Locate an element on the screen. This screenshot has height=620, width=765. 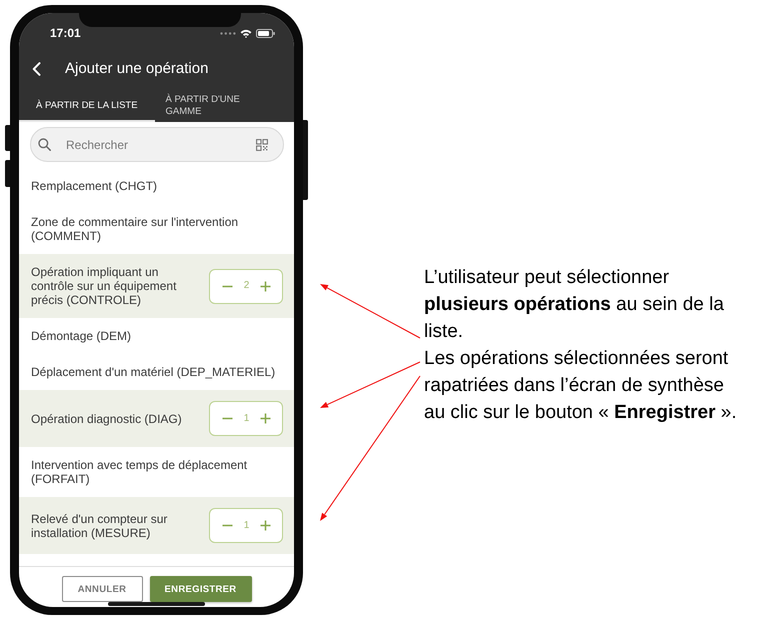
annotation-text: Les opérations sélectionnées seront rapatriées dans l’écran de synthèse au clic sur le bouton « Enregistrer ». is located at coordinates (581, 386).